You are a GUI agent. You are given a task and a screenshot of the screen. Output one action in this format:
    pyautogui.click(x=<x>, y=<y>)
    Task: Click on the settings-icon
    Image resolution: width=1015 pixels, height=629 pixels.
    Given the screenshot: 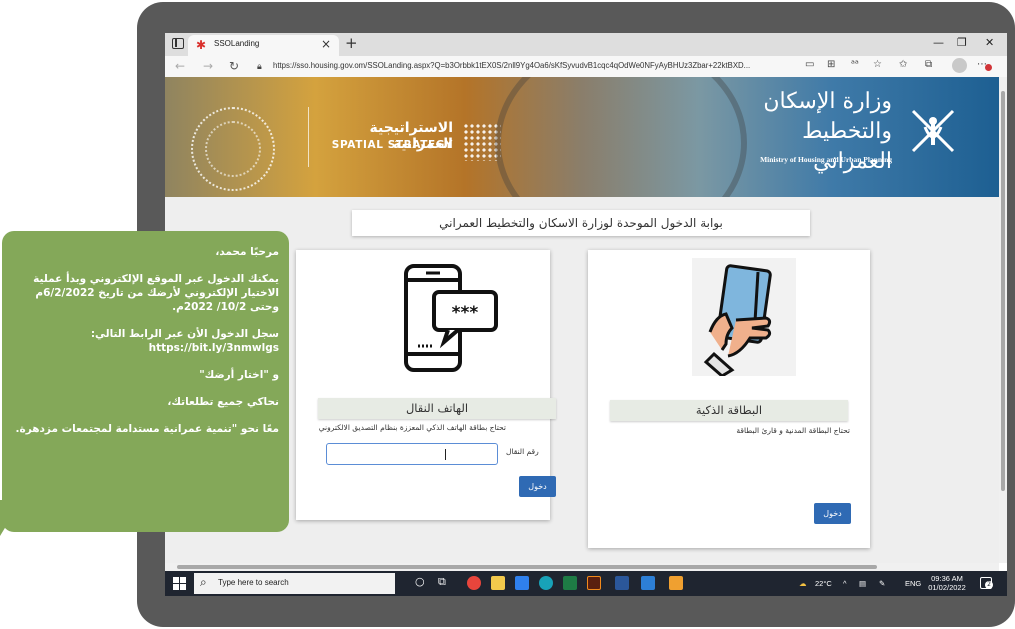 What is the action you would take?
    pyautogui.click(x=676, y=583)
    